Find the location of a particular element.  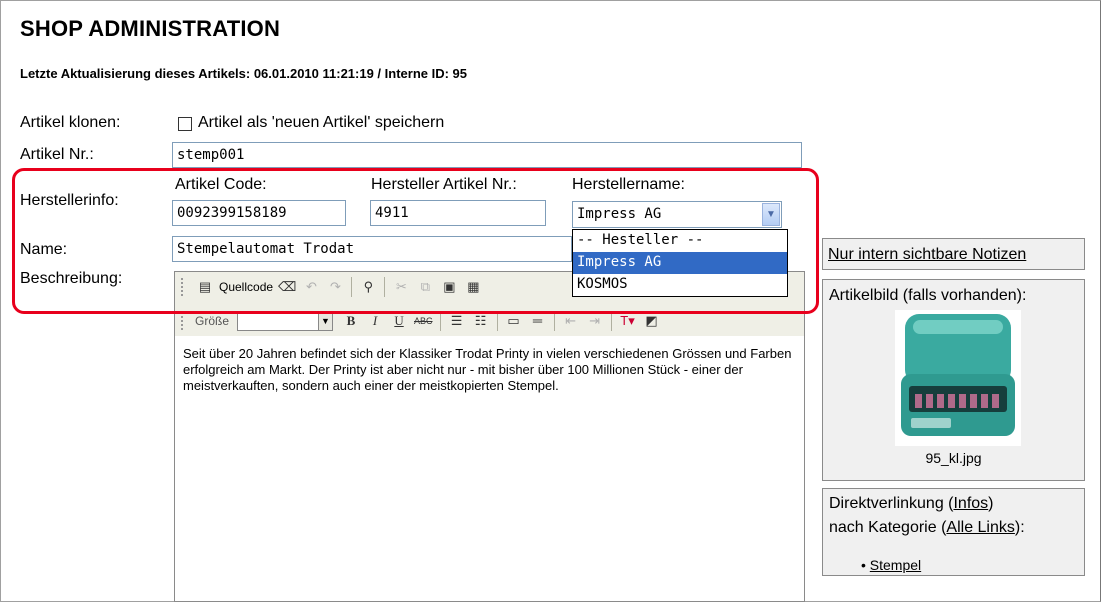

direct-link-prefix: Direktverlinkung ( is located at coordinates (891, 503).